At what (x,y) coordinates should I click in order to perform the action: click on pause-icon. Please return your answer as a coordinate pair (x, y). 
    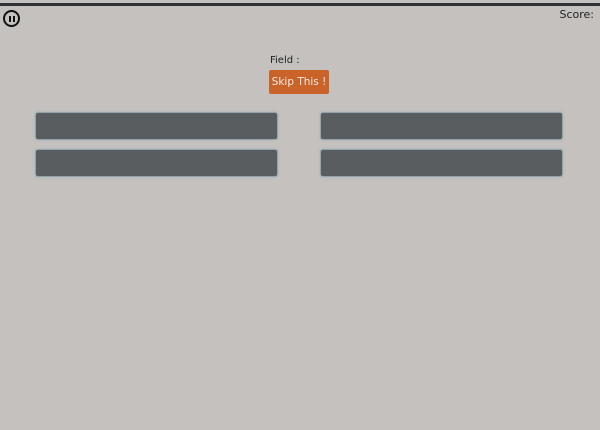
    Looking at the image, I should click on (11, 18).